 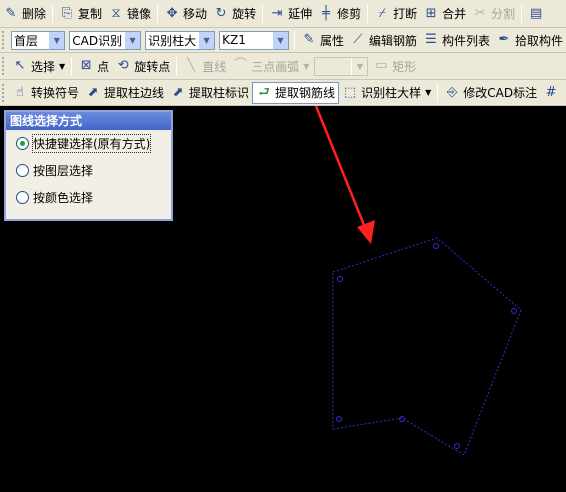 I want to click on component-list-button: ☰ 构件列表, so click(x=456, y=40).